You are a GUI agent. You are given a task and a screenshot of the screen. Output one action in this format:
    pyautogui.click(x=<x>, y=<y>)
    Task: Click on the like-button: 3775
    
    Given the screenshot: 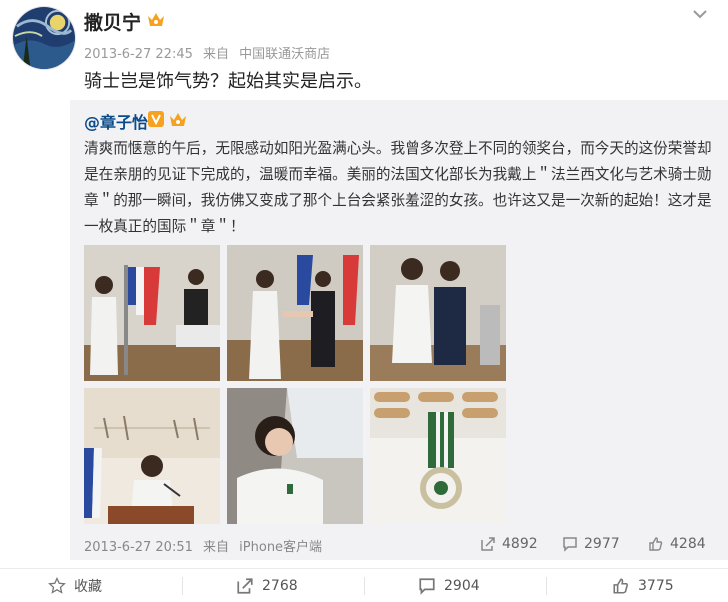 What is the action you would take?
    pyautogui.click(x=643, y=586)
    